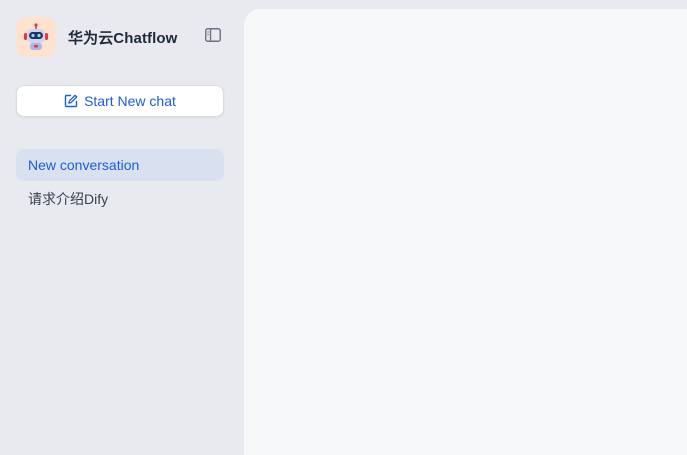 Image resolution: width=687 pixels, height=455 pixels. I want to click on robot-icon, so click(36, 37).